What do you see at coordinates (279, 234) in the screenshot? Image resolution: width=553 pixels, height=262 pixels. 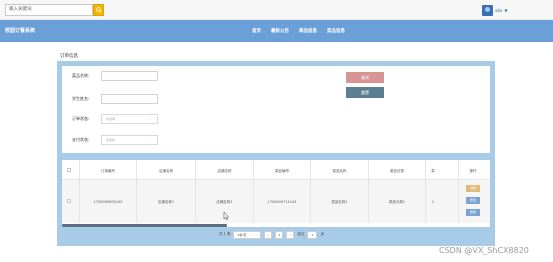 I see `current-page: 1` at bounding box center [279, 234].